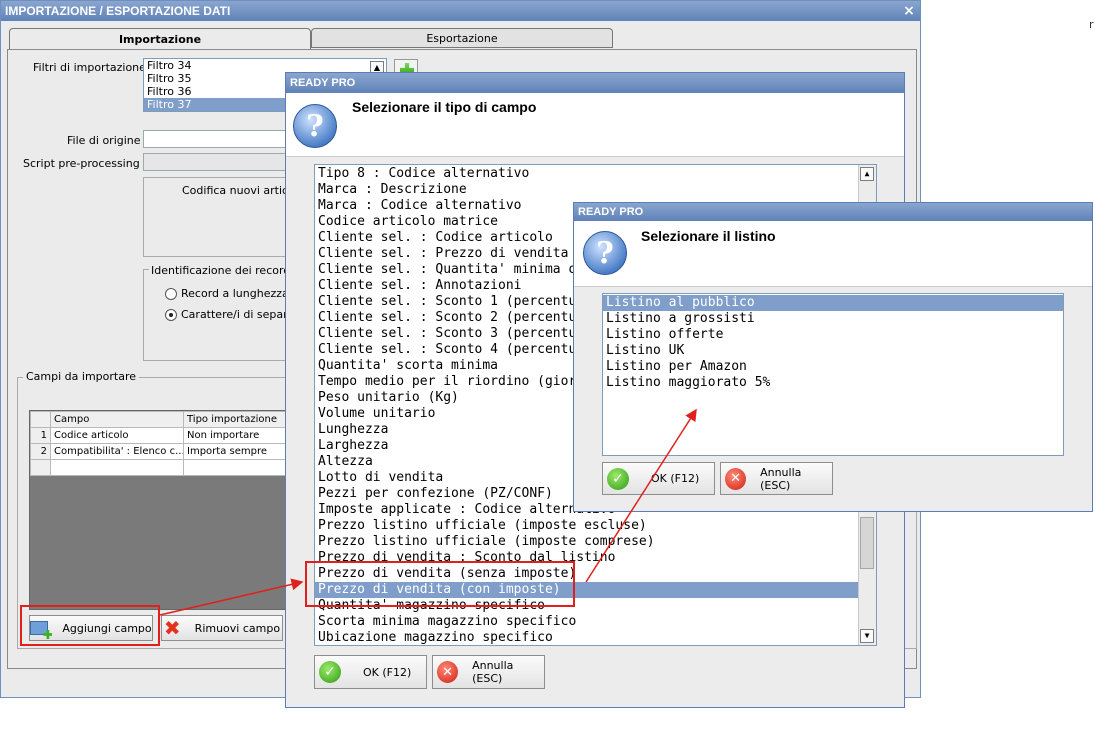  Describe the element at coordinates (867, 543) in the screenshot. I see `scroll-thumb` at that location.